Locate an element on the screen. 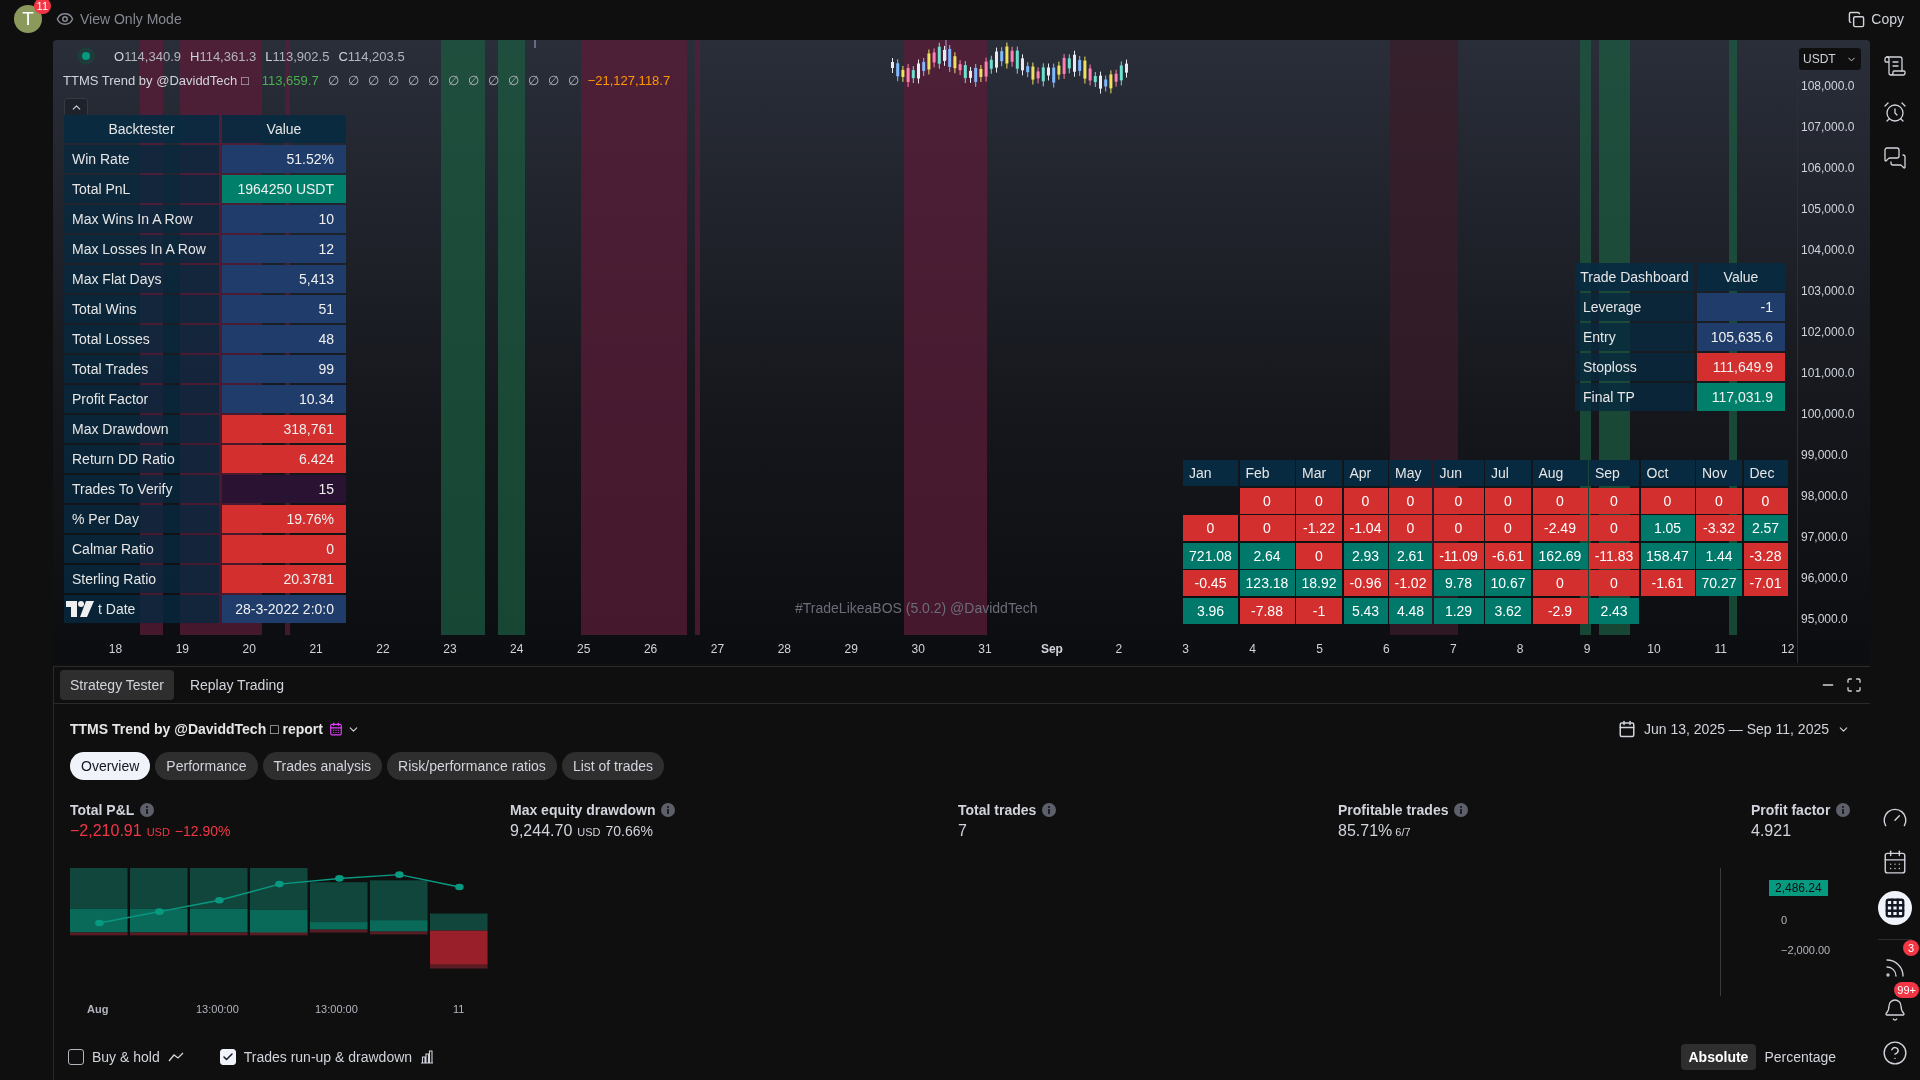 Image resolution: width=1920 pixels, height=1080 pixels. month-return-cell: 2.43 is located at coordinates (1614, 610).